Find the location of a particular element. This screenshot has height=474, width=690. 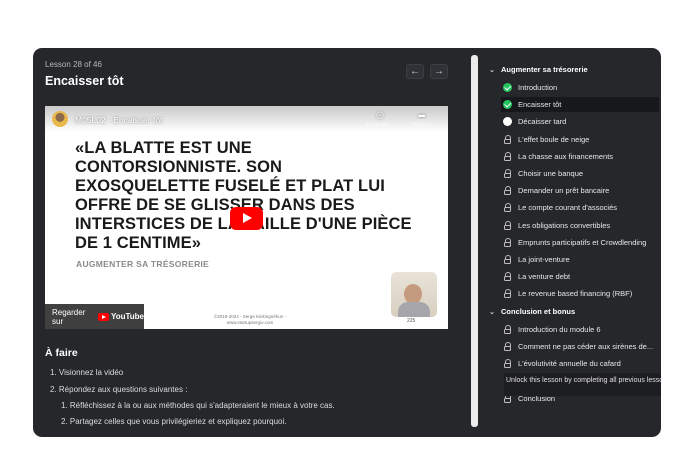

sidebar-lesson-label: Choisir une banque is located at coordinates (551, 173).